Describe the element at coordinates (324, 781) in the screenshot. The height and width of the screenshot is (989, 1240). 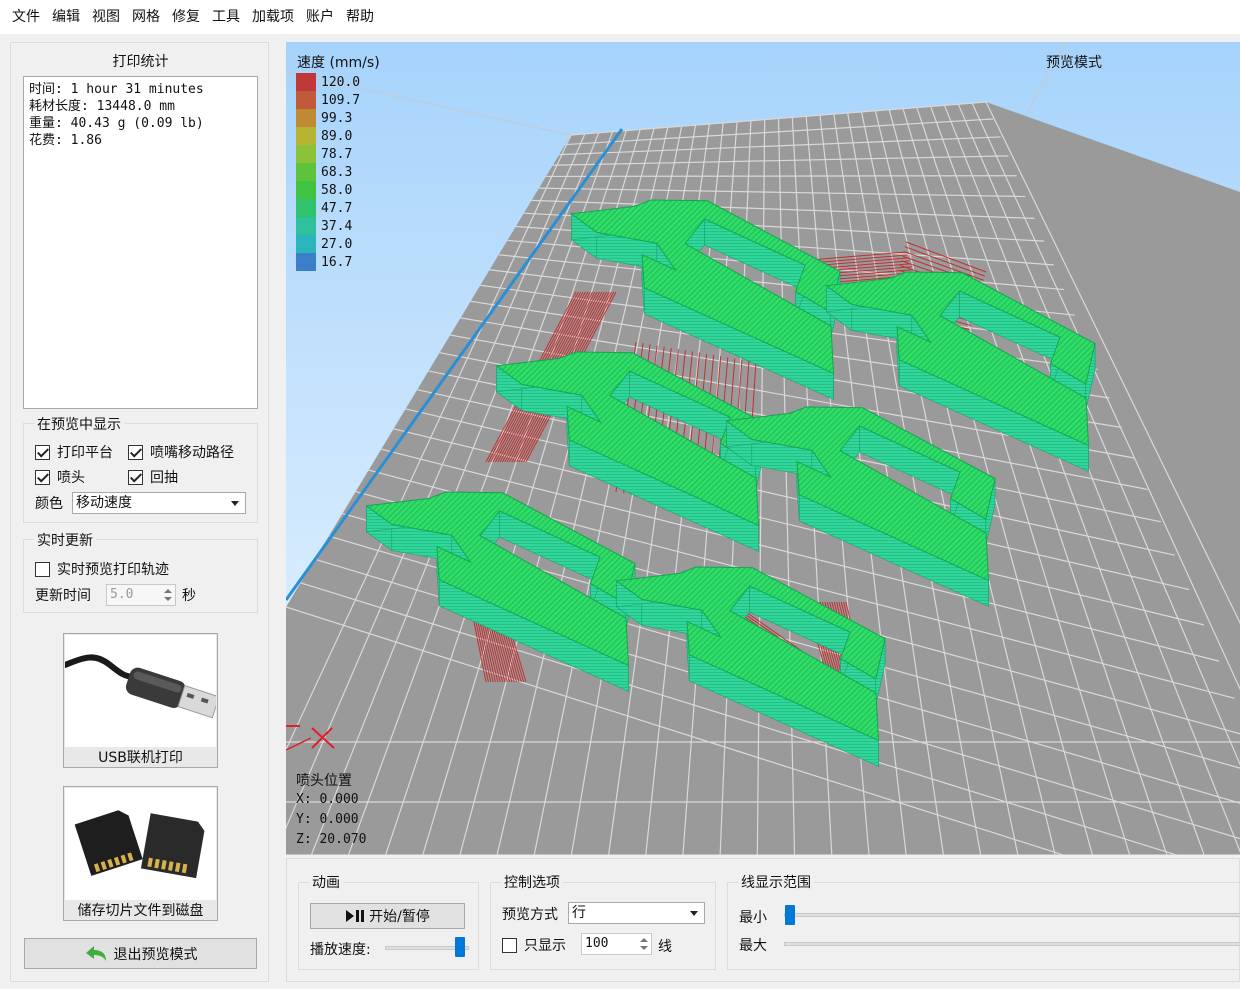
I see `nozzle-position-title: 喷头位置` at that location.